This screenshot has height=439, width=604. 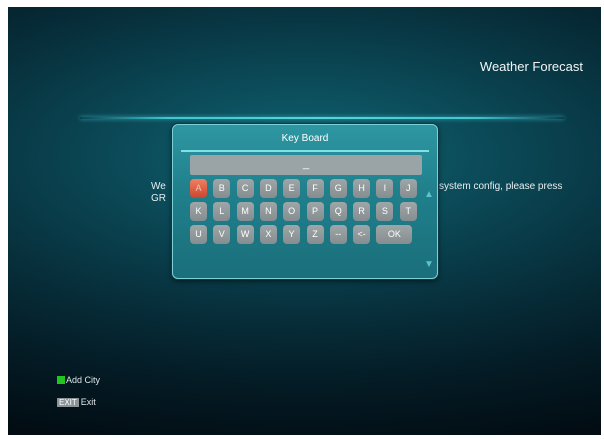 I want to click on keyboard-title-divider, so click(x=305, y=151).